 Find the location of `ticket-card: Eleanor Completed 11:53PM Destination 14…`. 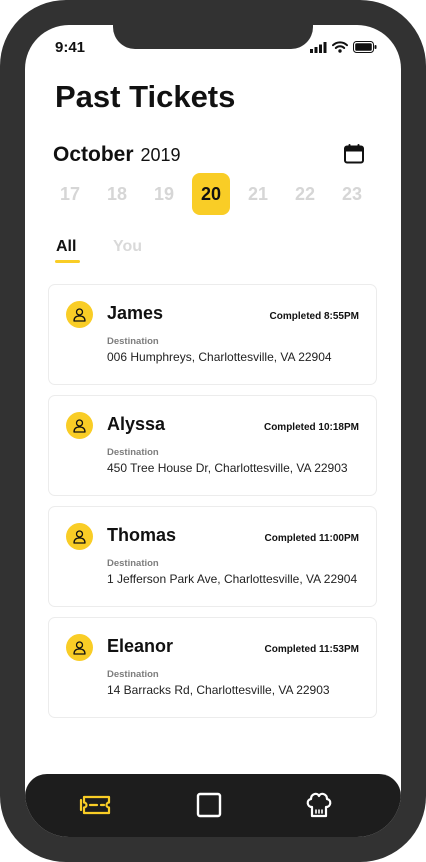

ticket-card: Eleanor Completed 11:53PM Destination 14… is located at coordinates (212, 667).